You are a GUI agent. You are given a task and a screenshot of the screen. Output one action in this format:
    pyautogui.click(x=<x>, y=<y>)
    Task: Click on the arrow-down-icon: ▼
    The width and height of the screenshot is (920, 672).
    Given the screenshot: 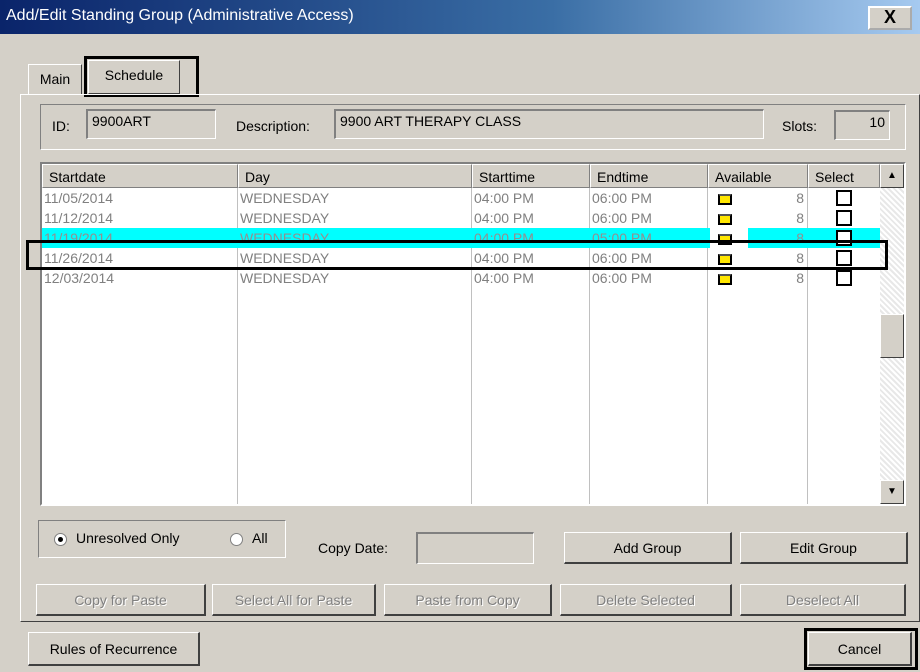 What is the action you would take?
    pyautogui.click(x=892, y=491)
    